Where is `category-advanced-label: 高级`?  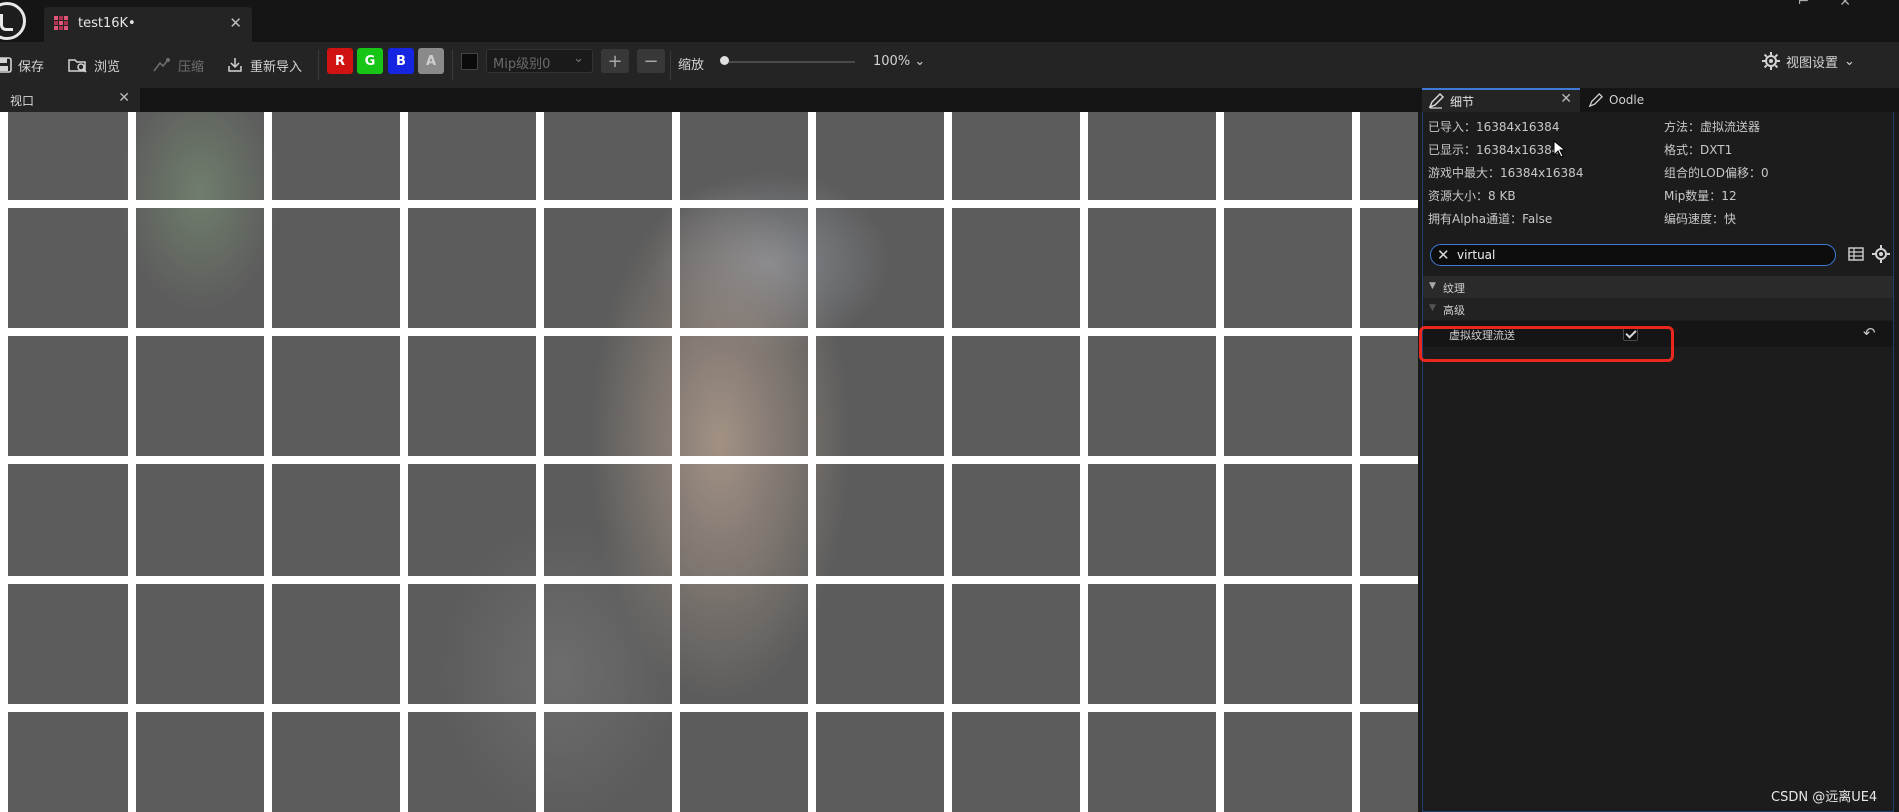
category-advanced-label: 高级 is located at coordinates (1454, 310).